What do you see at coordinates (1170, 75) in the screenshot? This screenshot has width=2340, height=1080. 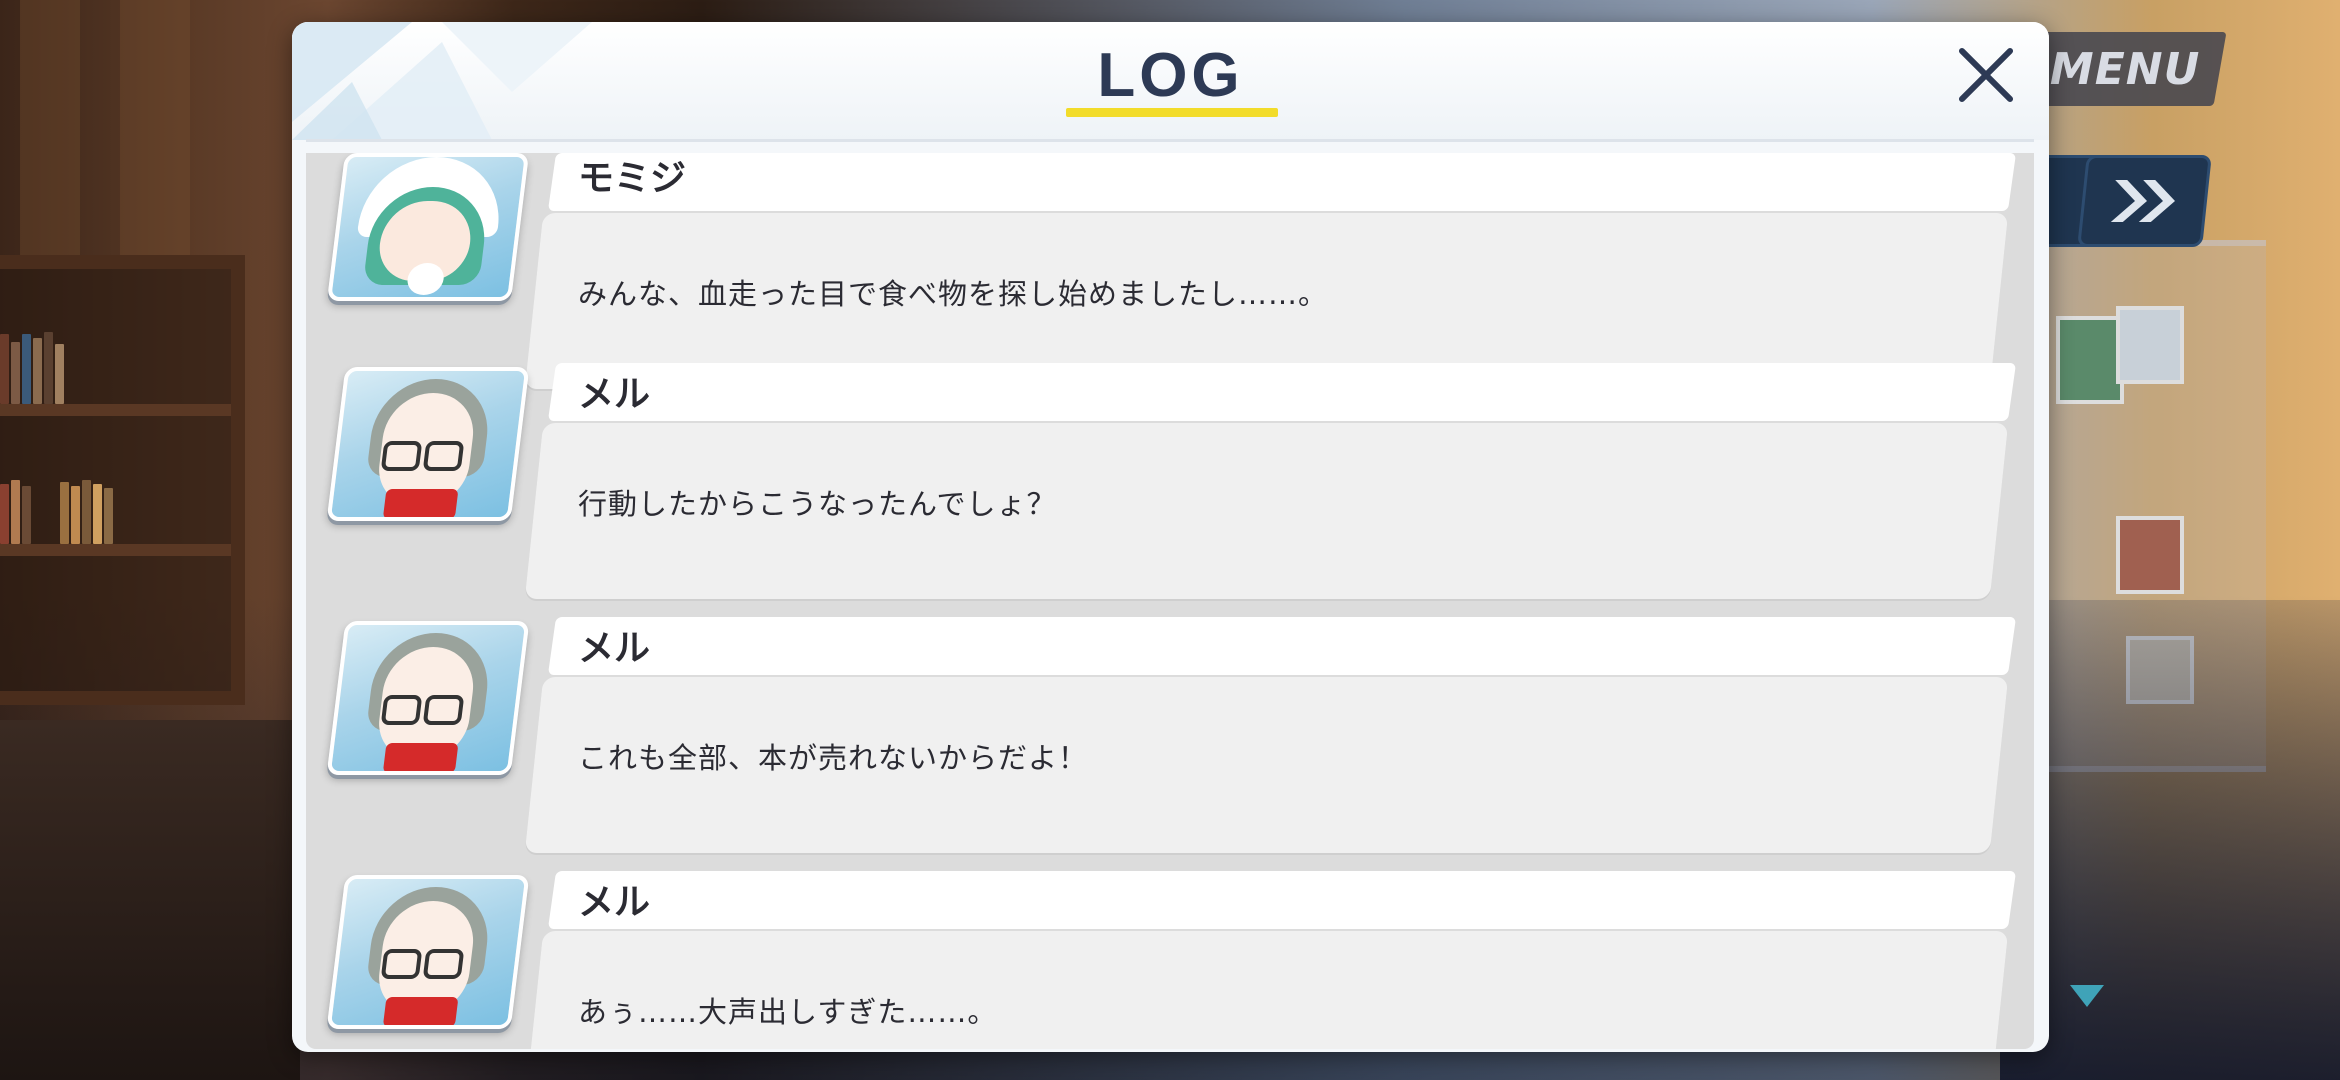 I see `log-title: LOG` at bounding box center [1170, 75].